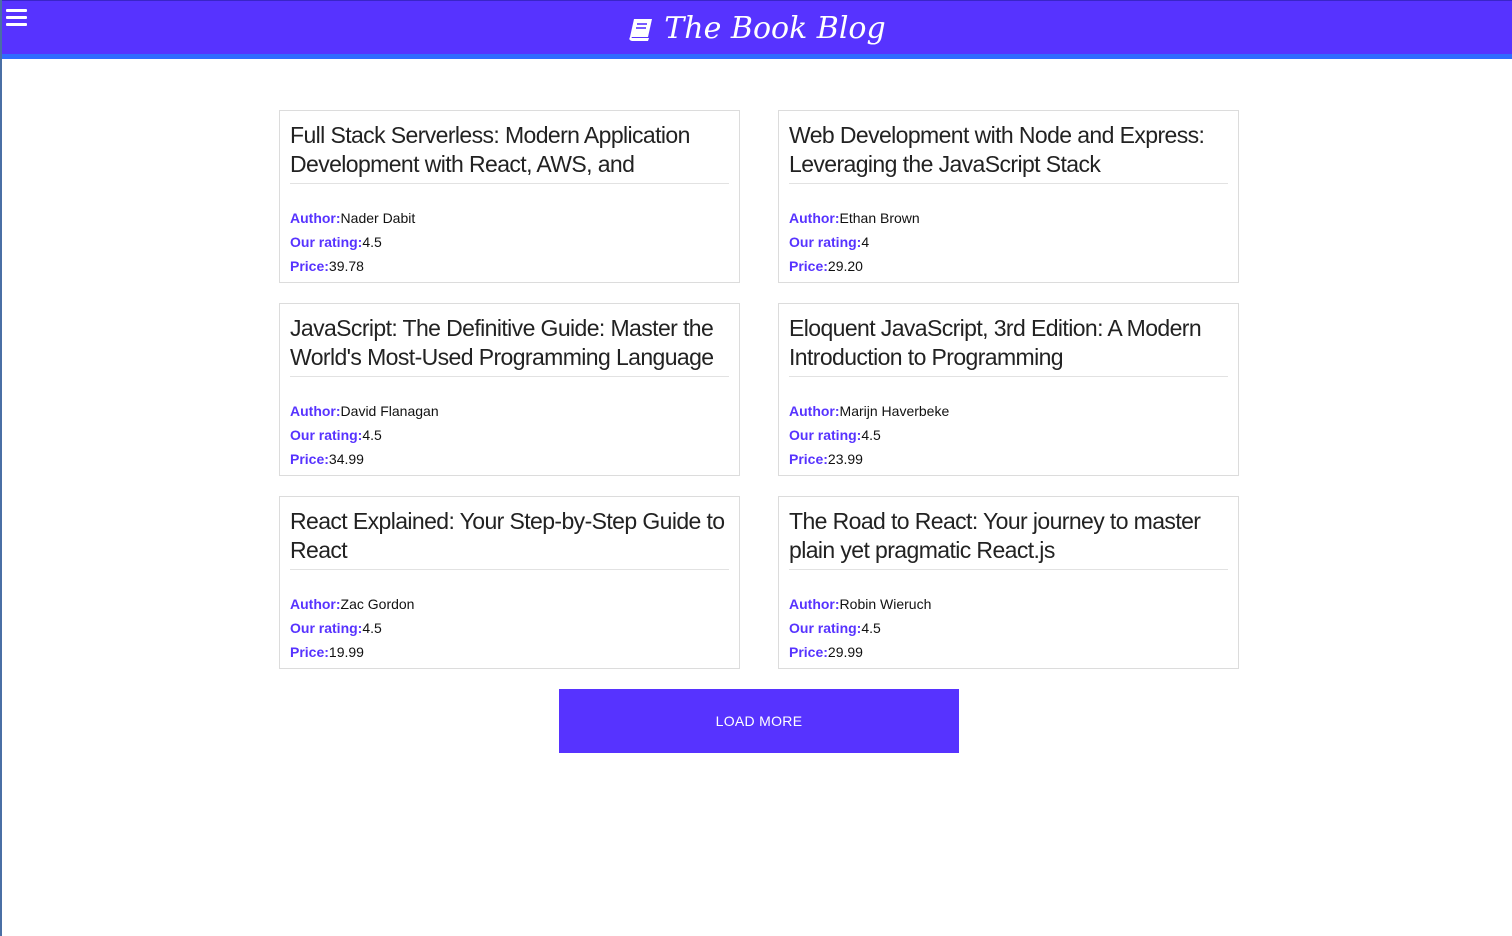 This screenshot has height=936, width=1512. Describe the element at coordinates (845, 266) in the screenshot. I see `price-value: 29.20` at that location.